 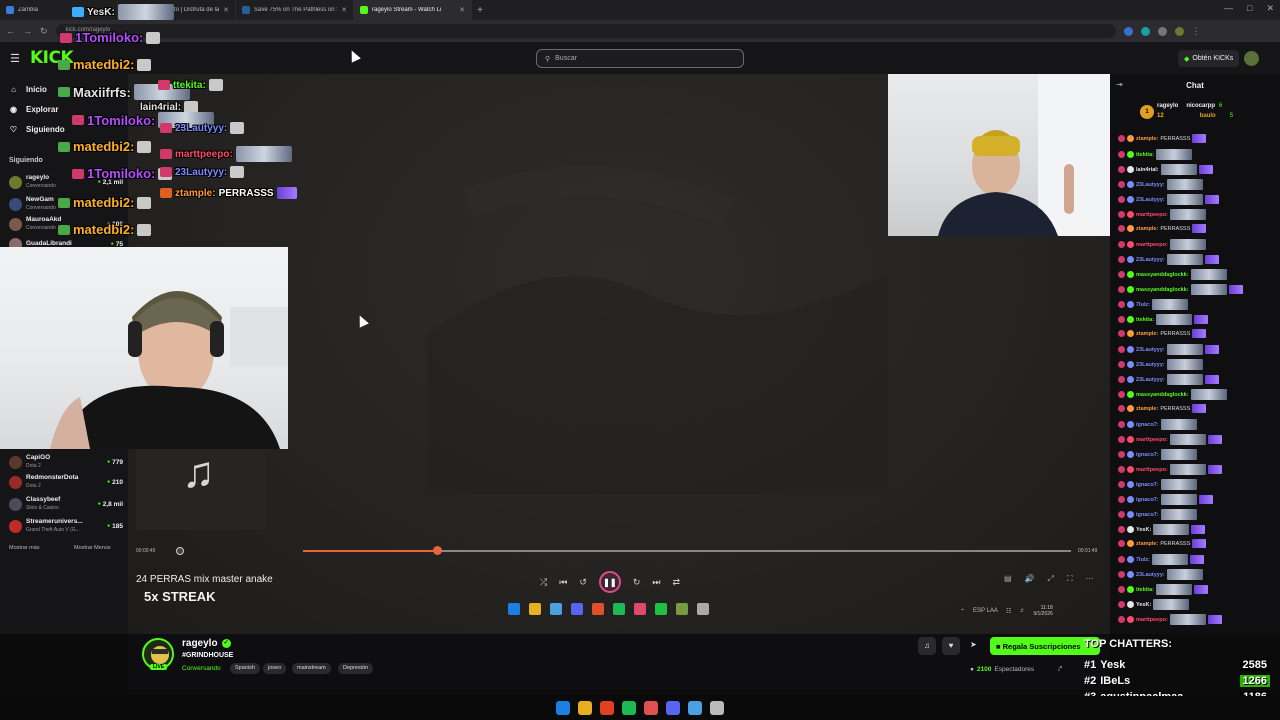 I want to click on show-more-link: Mostrar más, so click(x=24, y=548).